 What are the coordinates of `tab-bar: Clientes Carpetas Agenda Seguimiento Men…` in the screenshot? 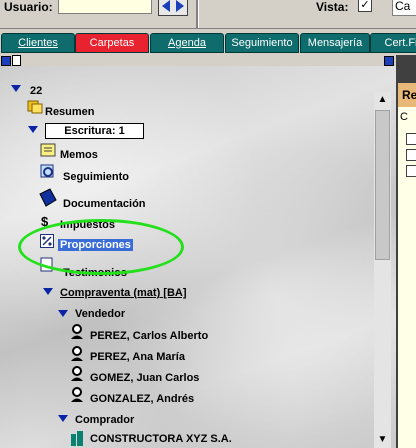 It's located at (208, 43).